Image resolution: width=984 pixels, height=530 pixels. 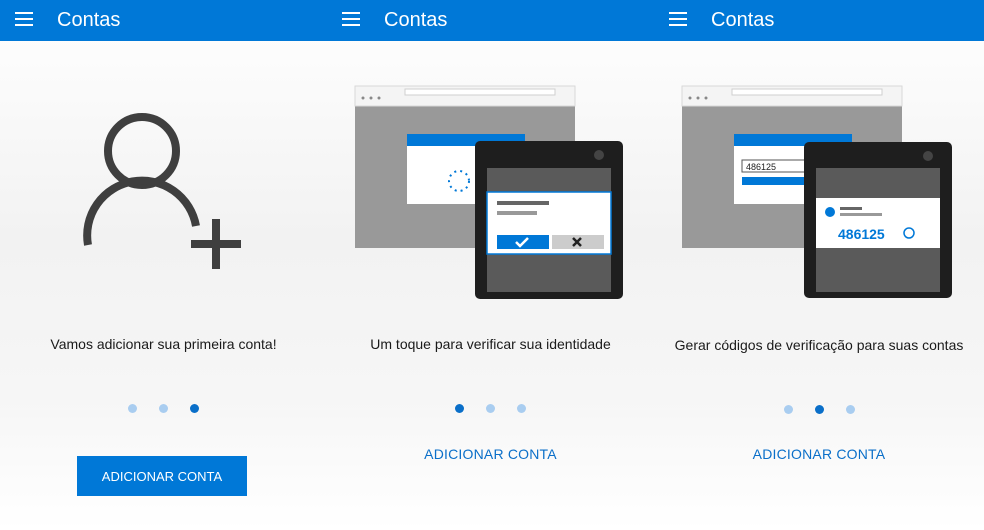 What do you see at coordinates (162, 191) in the screenshot?
I see `person-add-icon` at bounding box center [162, 191].